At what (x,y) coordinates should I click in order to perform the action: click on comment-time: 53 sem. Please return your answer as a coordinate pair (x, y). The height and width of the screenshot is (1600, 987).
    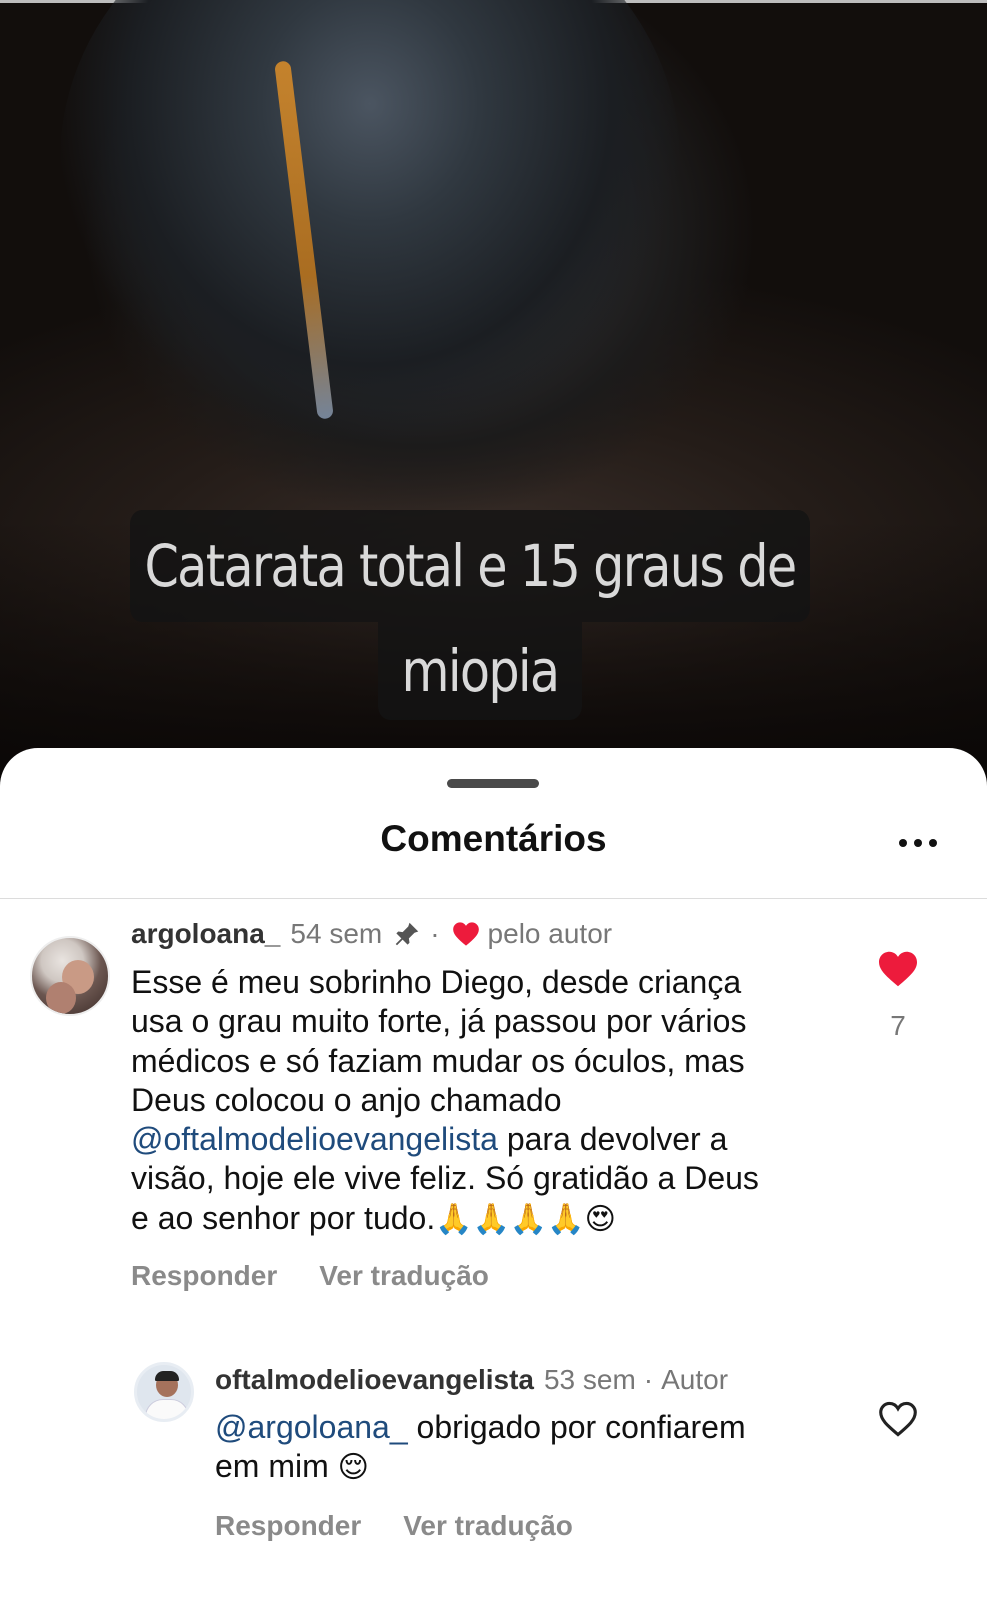
    Looking at the image, I should click on (589, 1379).